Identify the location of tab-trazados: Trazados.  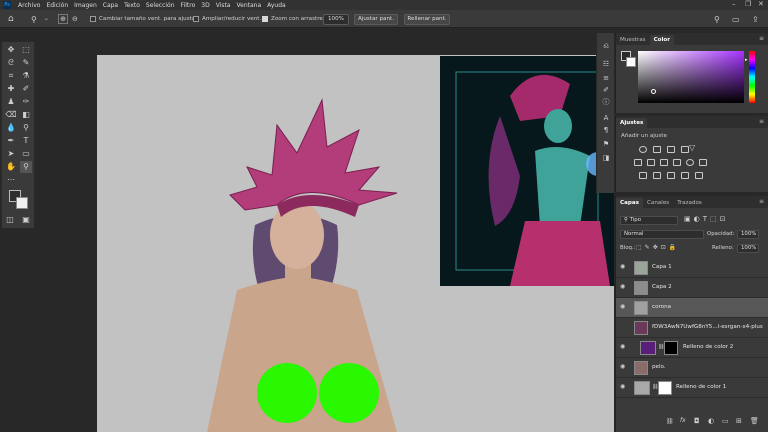
(689, 203).